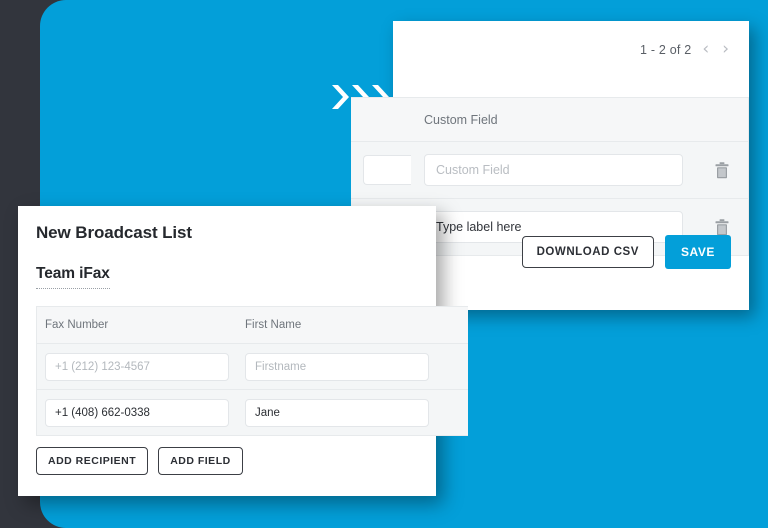 This screenshot has width=768, height=528. I want to click on fax-number-cell: +1 (408) 662-0338, so click(137, 412).